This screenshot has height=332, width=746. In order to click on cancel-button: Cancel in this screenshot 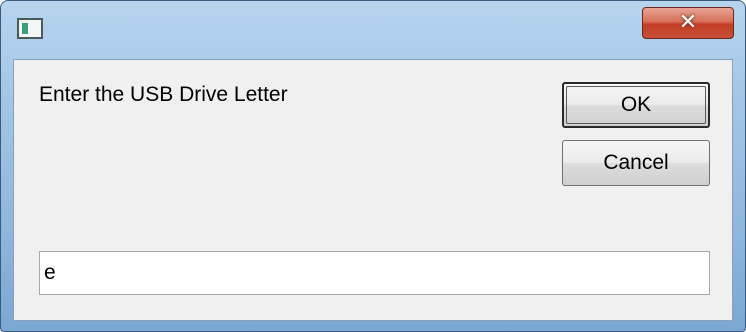, I will do `click(636, 163)`.